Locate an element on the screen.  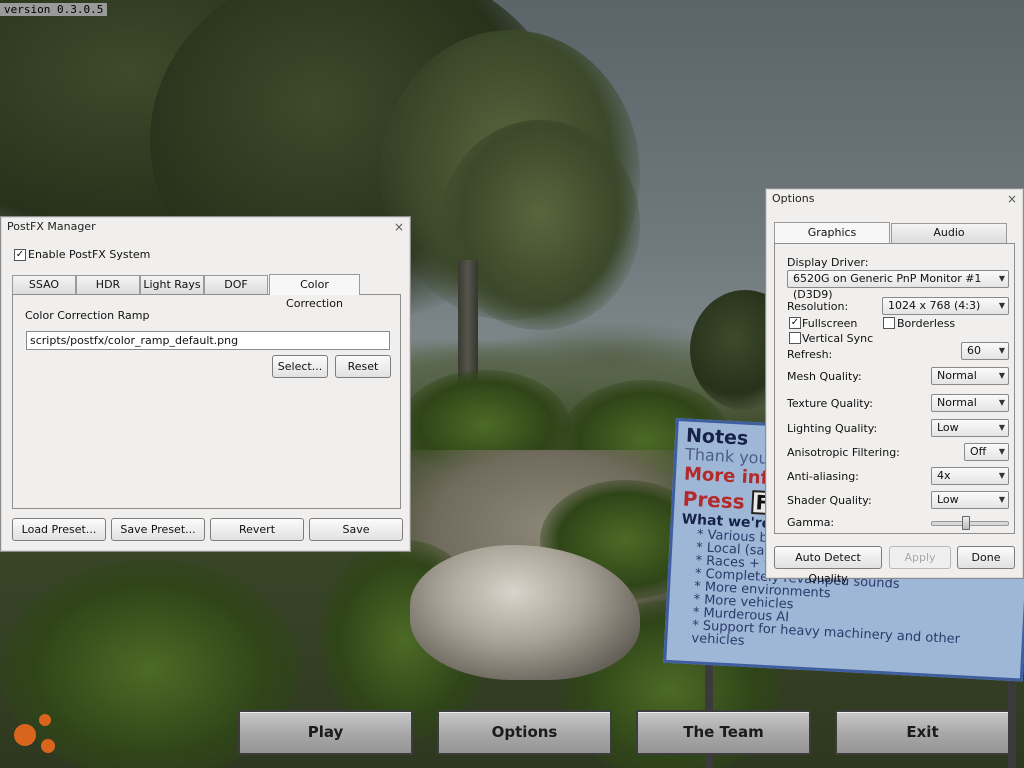
play-button: Play is located at coordinates (325, 732).